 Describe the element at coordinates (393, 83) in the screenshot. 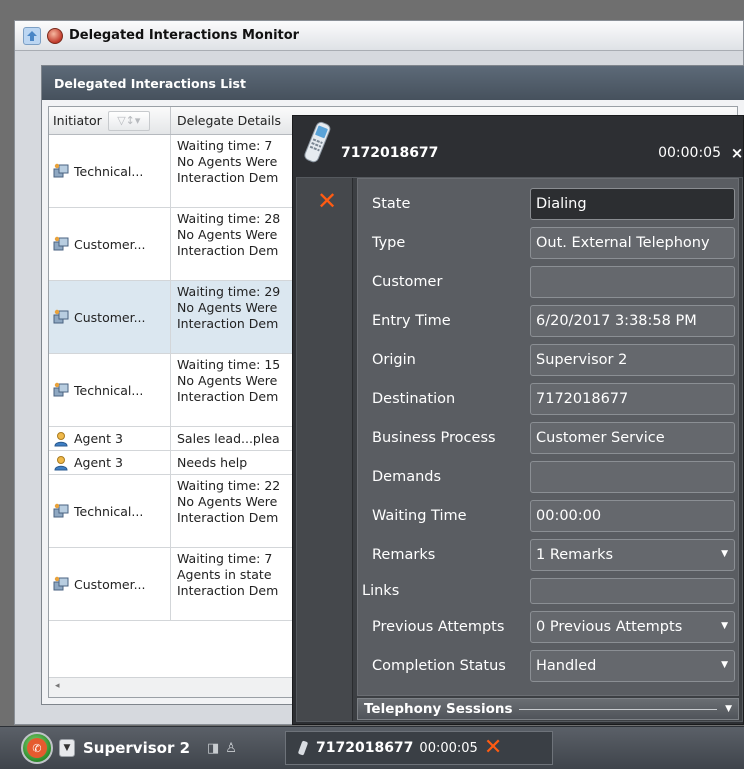

I see `list-header: Delegated Interactions List` at that location.